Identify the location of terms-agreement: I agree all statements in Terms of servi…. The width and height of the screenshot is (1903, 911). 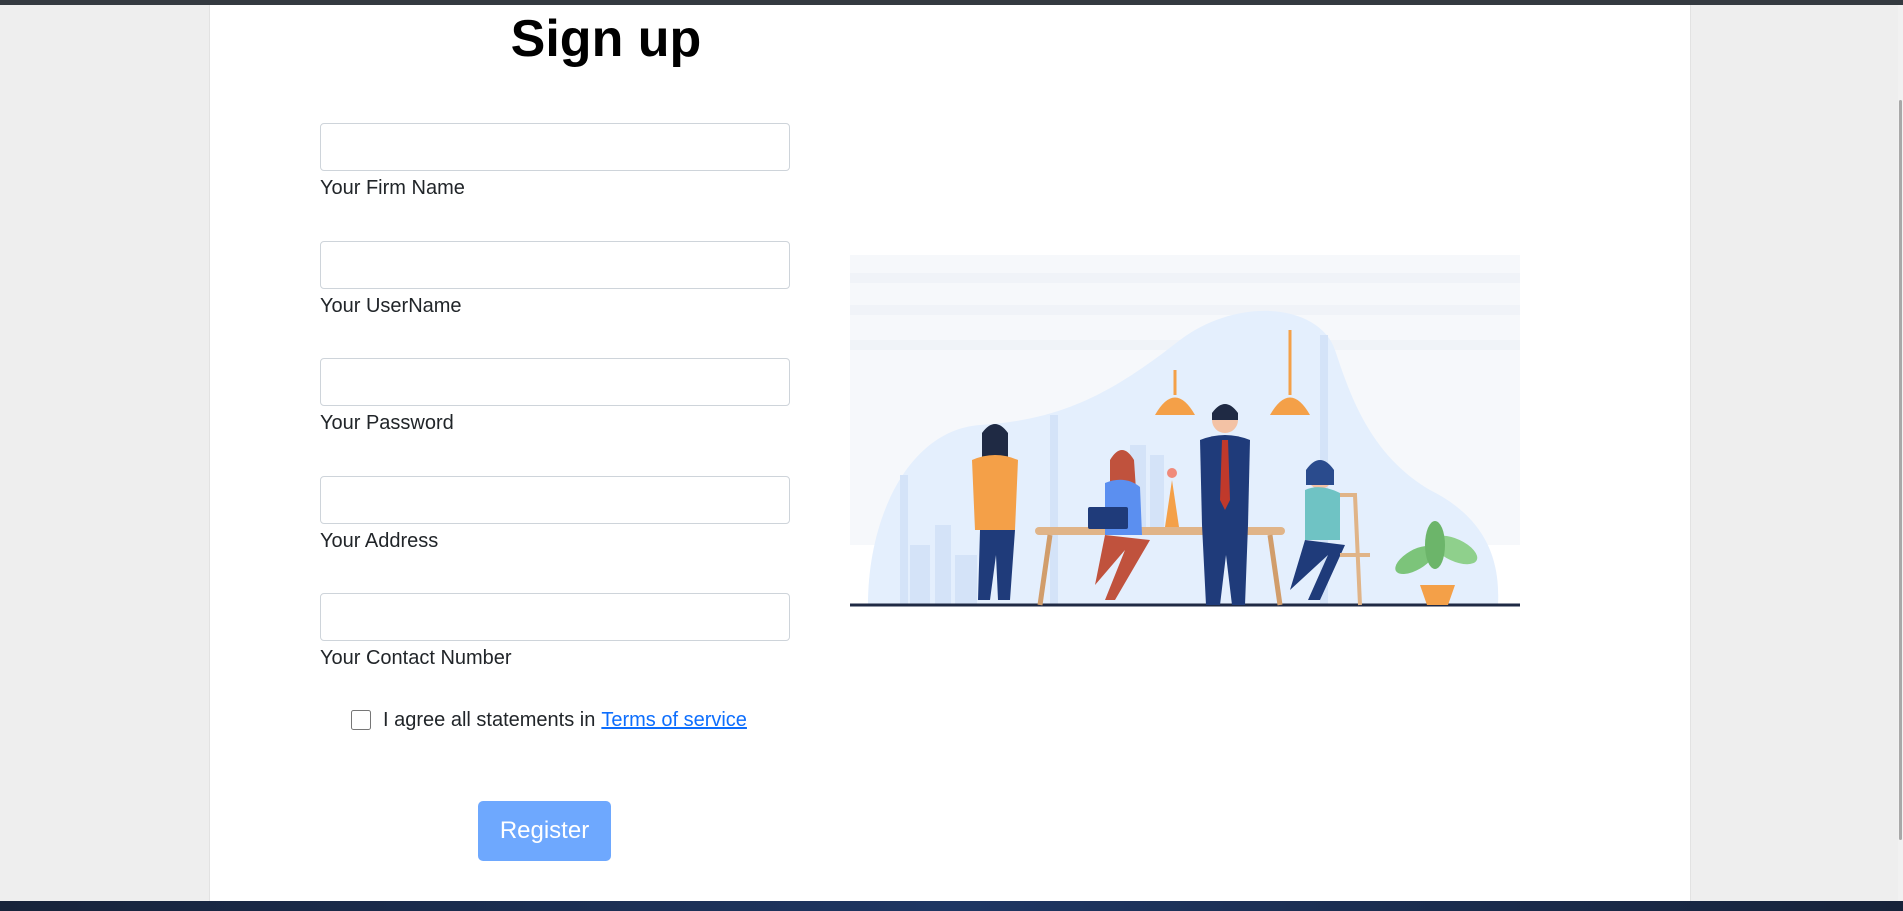
(549, 720).